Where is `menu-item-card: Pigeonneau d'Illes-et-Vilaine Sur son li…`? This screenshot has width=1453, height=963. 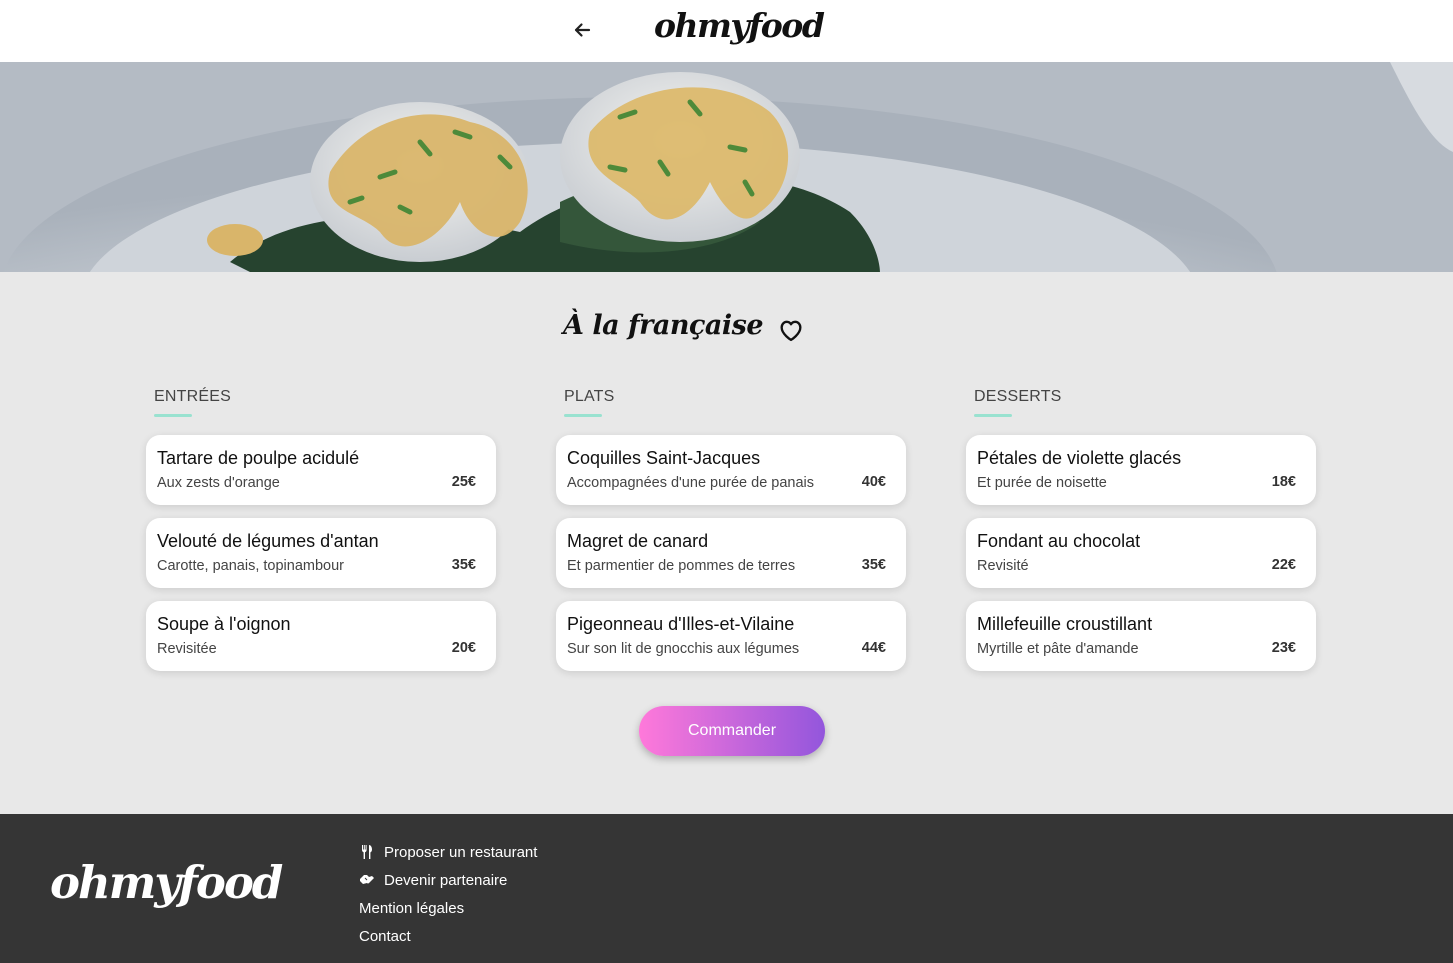
menu-item-card: Pigeonneau d'Illes-et-Vilaine Sur son li… is located at coordinates (731, 636).